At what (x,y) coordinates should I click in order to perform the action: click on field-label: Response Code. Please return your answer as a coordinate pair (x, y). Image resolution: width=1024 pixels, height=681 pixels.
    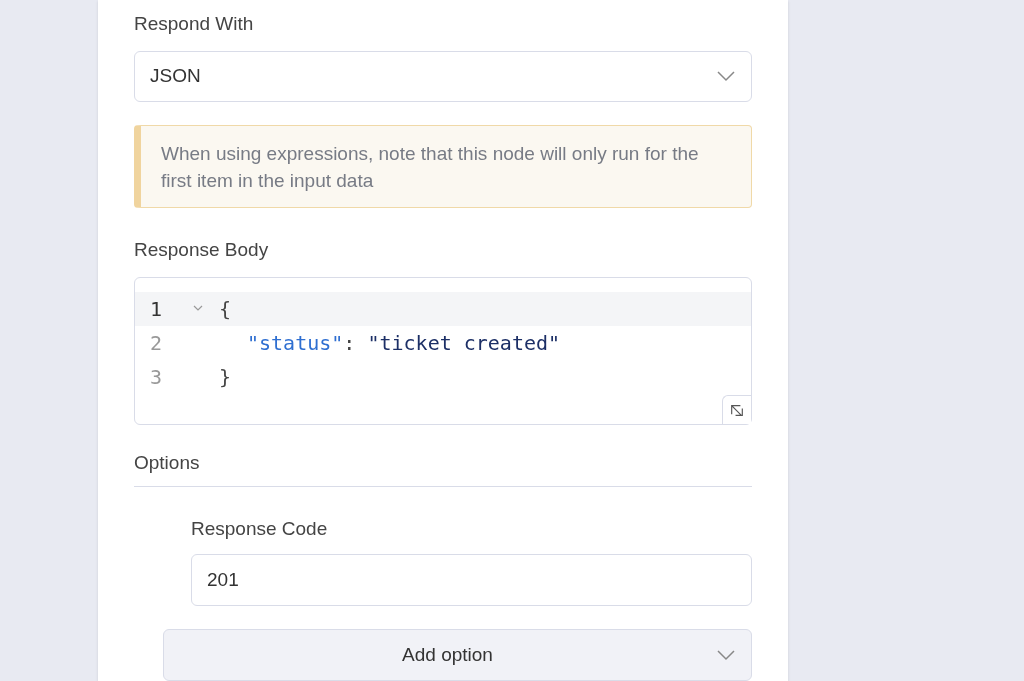
    Looking at the image, I should click on (259, 529).